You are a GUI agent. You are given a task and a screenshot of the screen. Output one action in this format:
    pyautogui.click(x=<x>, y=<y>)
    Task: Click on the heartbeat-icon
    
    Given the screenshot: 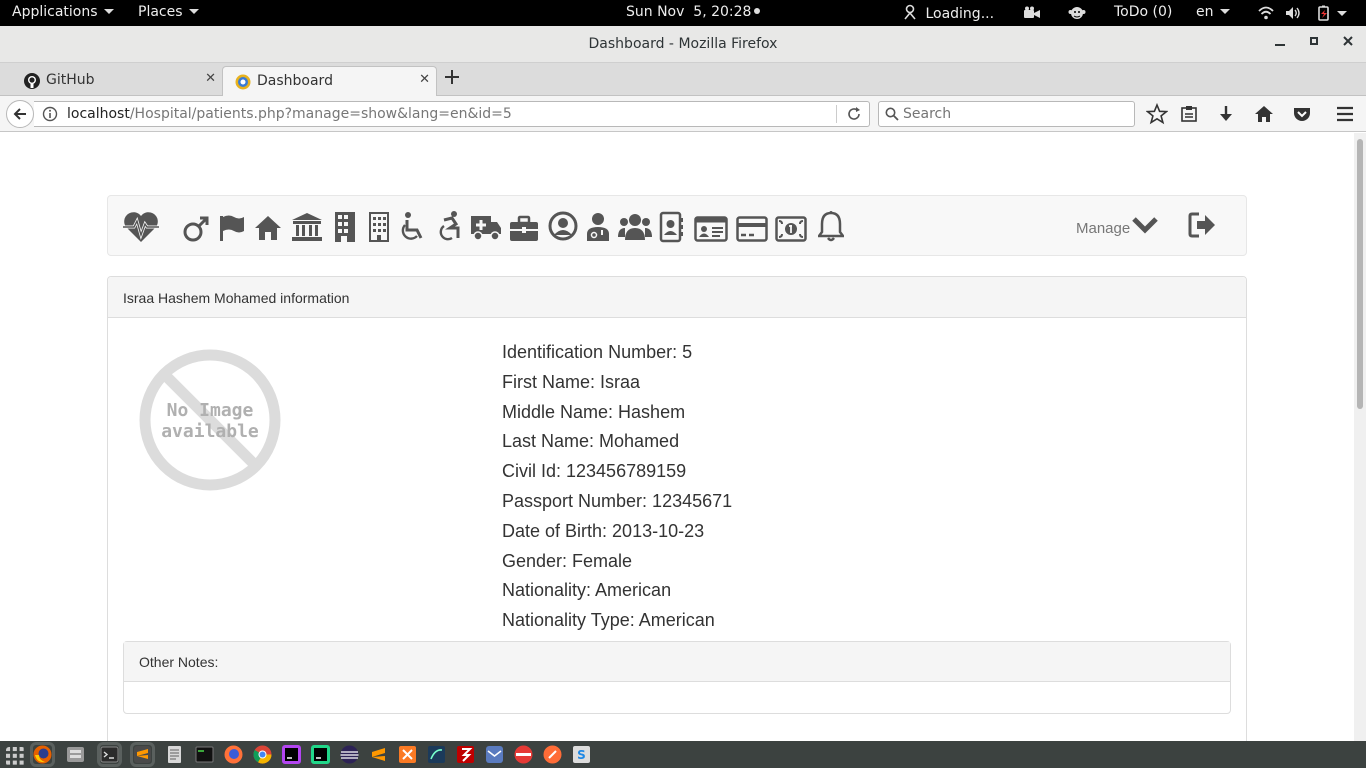 What is the action you would take?
    pyautogui.click(x=141, y=227)
    